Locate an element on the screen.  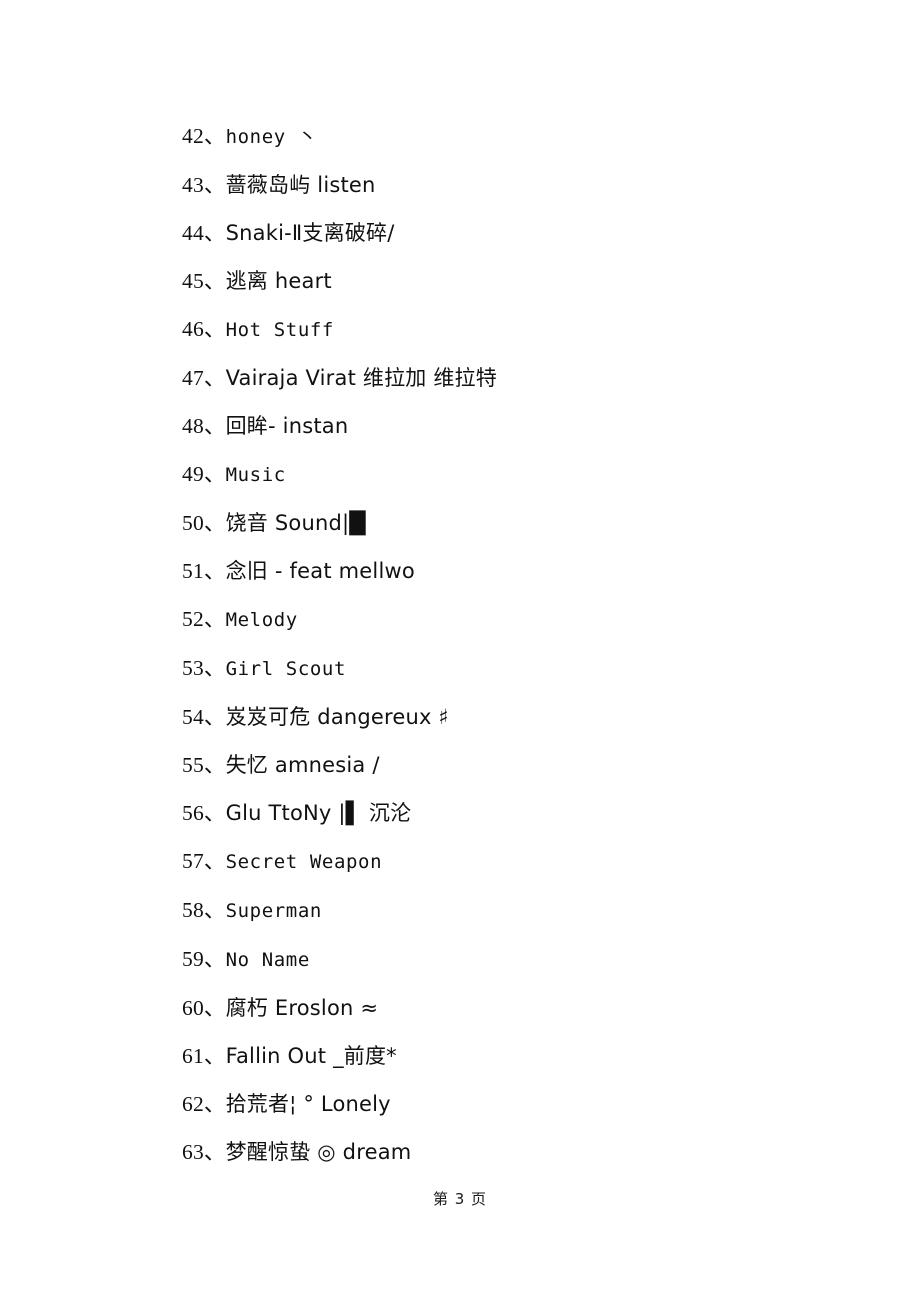
list-item-text: 拾荒者¦ ° Lonely is located at coordinates (308, 1104).